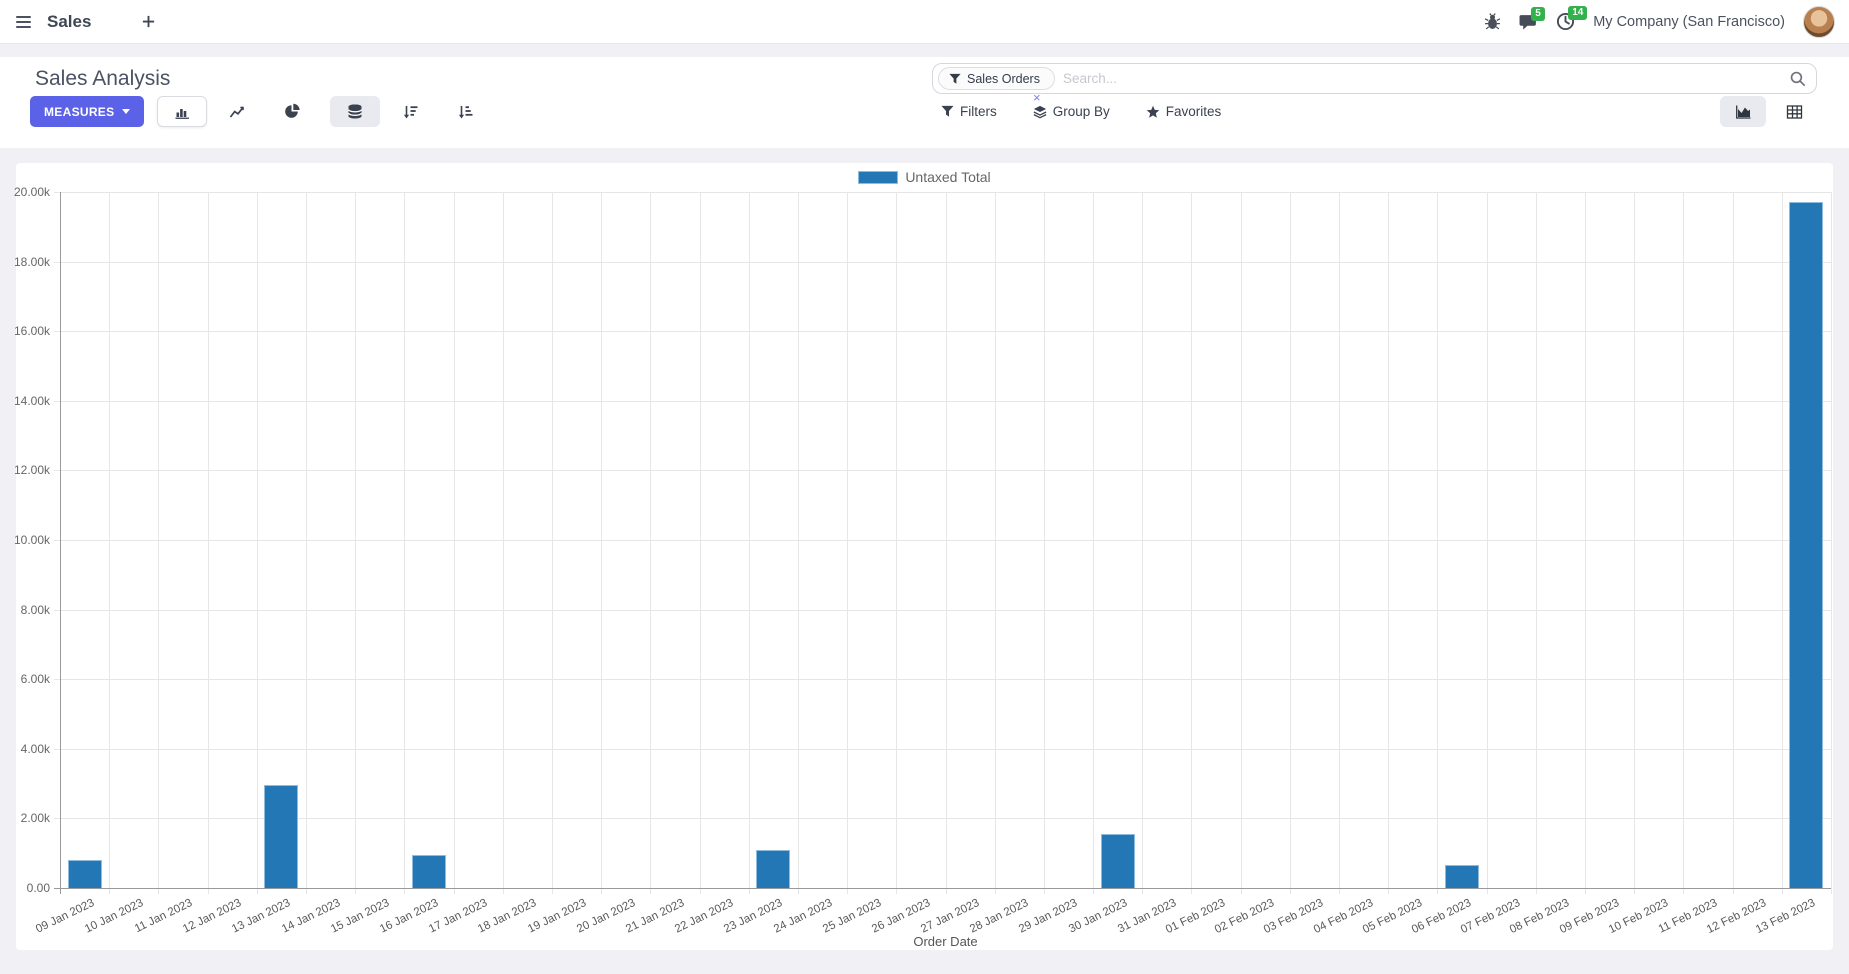 Image resolution: width=1849 pixels, height=974 pixels. Describe the element at coordinates (31, 261) in the screenshot. I see `y-tick-label: 18.00k` at that location.